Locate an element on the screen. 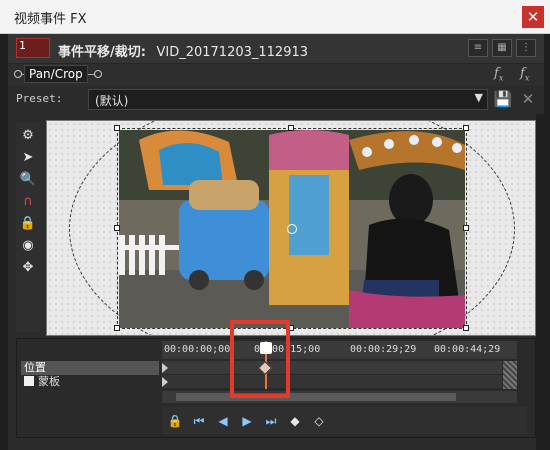 The height and width of the screenshot is (450, 550). pointer-icon: ➤ is located at coordinates (28, 157).